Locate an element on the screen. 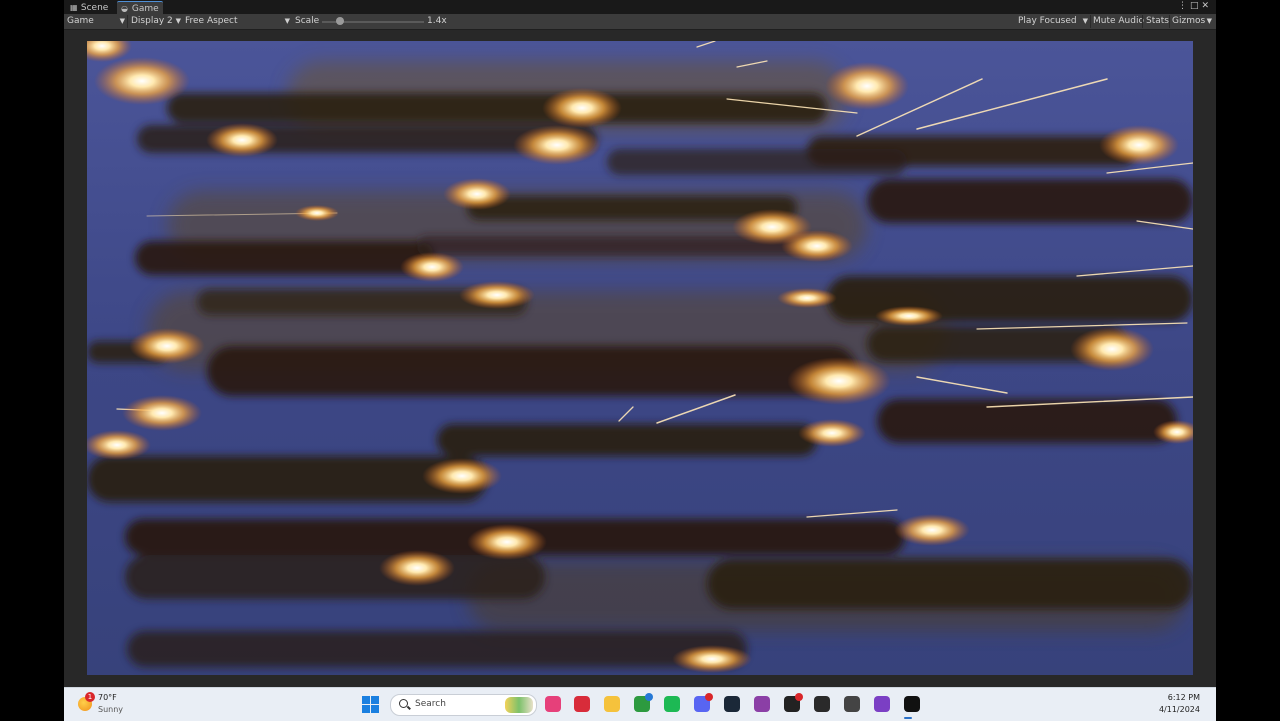 The width and height of the screenshot is (1280, 721). active-app-indicator is located at coordinates (908, 718).